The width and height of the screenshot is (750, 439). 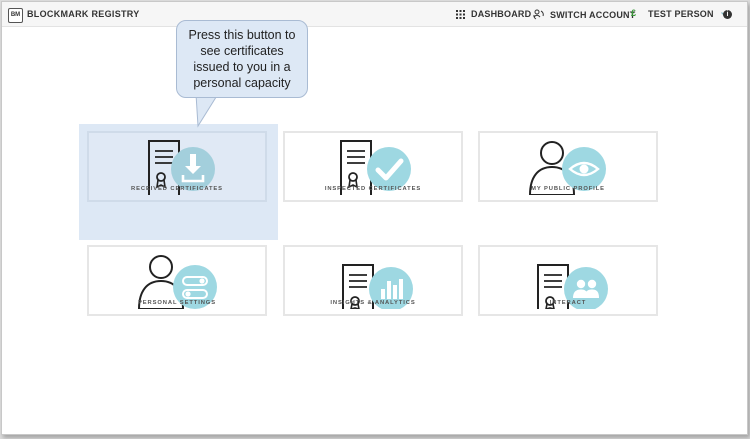 I want to click on switch-account-label: SWITCH ACCOUNT, so click(x=593, y=14).